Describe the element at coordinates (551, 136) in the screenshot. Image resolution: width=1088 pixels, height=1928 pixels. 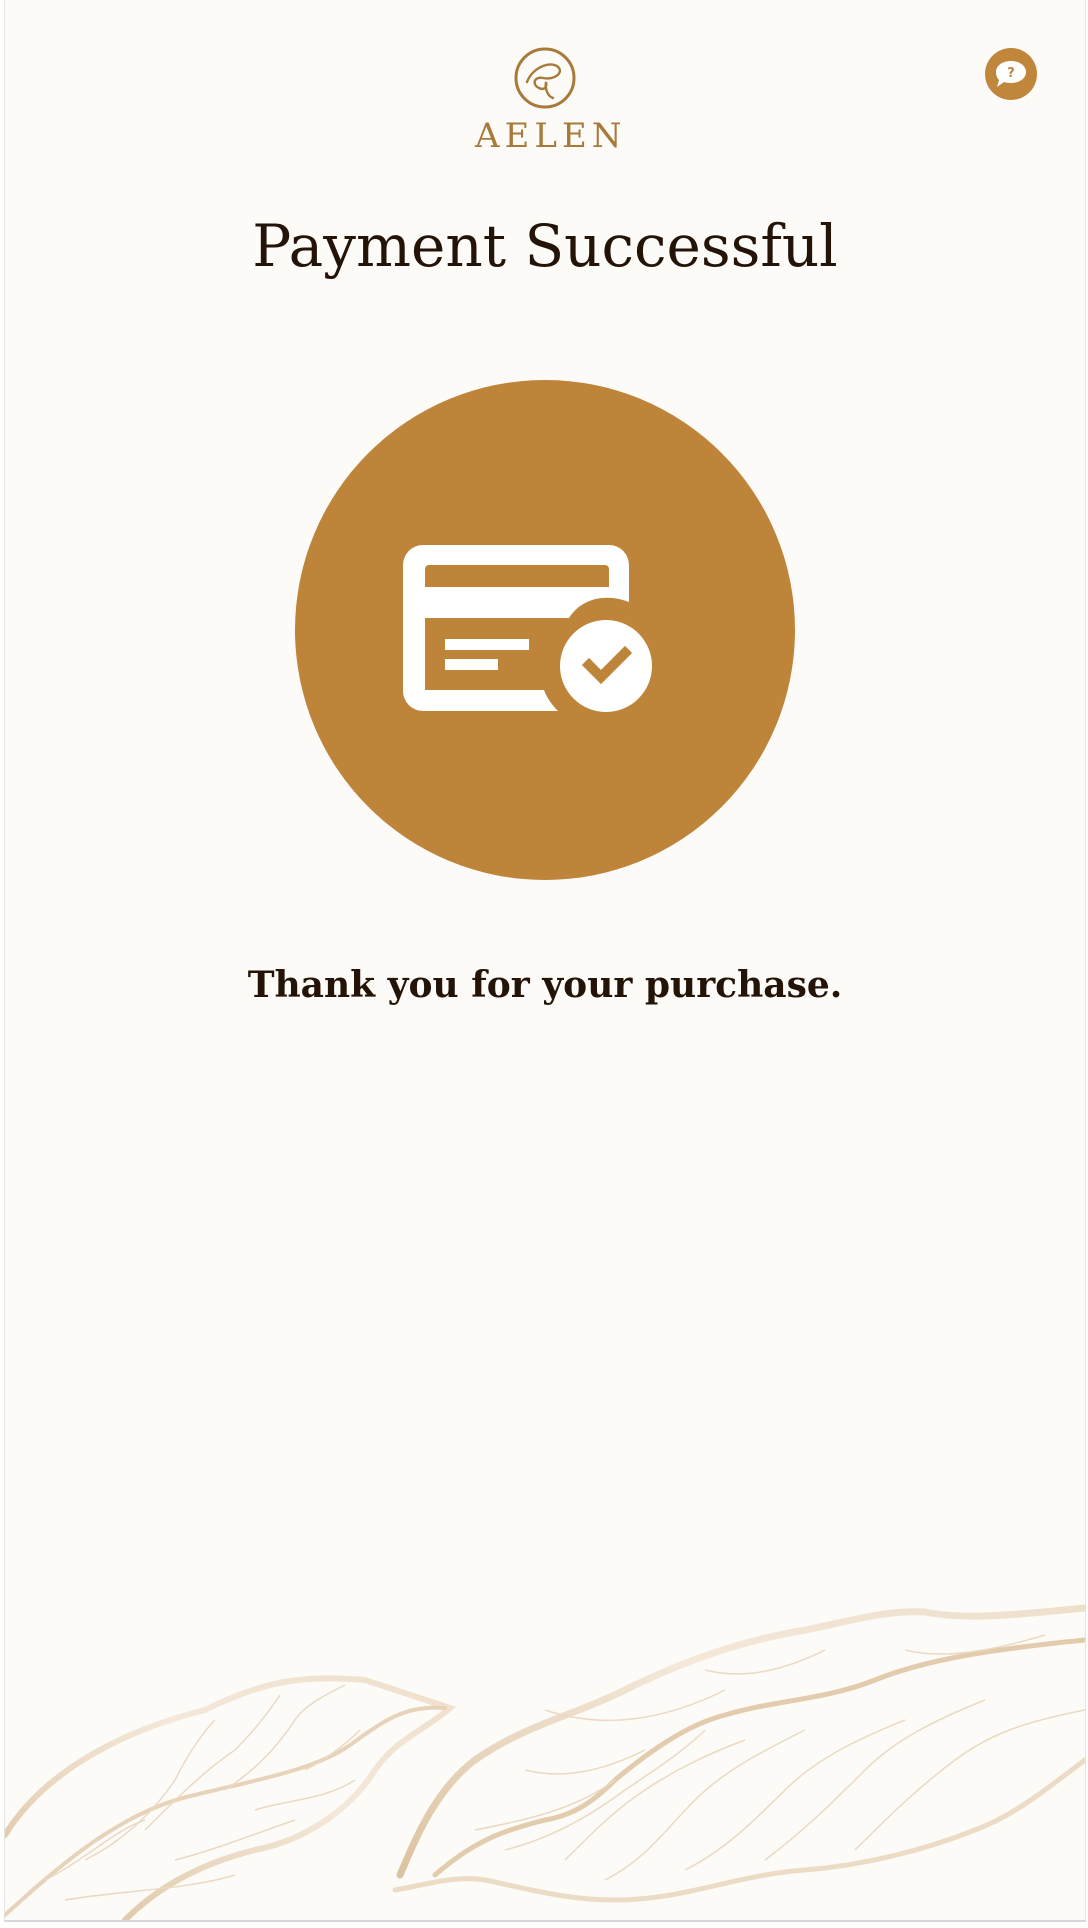
I see `brand-name: AELEN` at that location.